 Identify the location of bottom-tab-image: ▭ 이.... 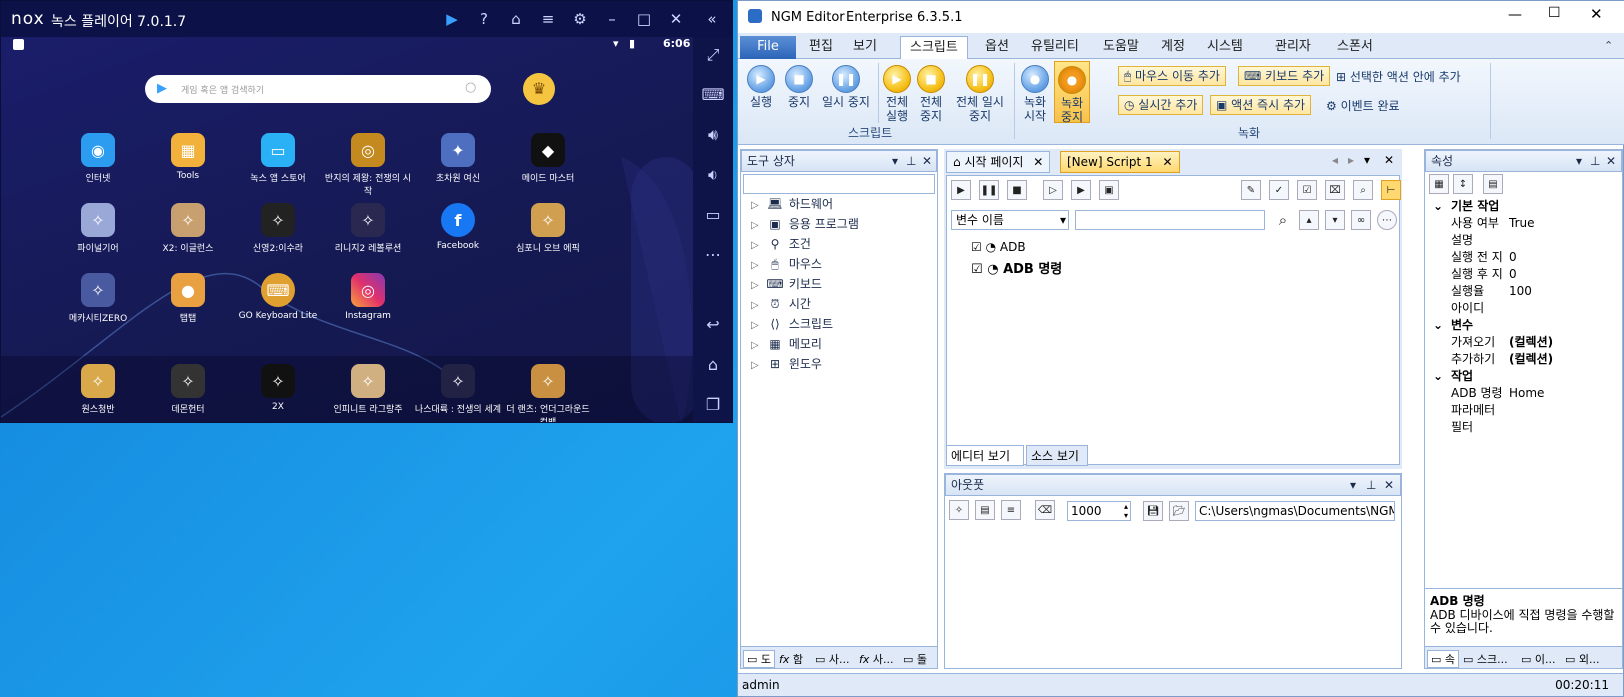
(1538, 659).